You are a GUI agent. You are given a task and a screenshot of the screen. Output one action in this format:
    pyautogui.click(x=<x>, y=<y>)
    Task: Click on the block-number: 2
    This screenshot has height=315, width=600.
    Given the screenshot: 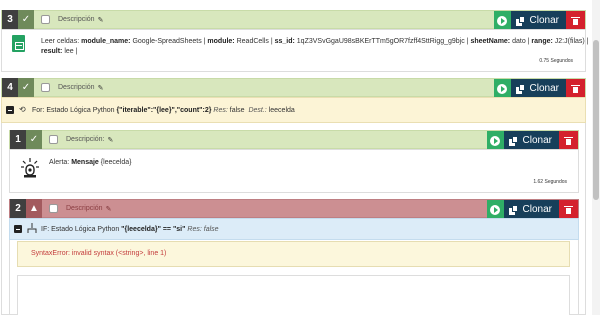 What is the action you would take?
    pyautogui.click(x=18, y=208)
    